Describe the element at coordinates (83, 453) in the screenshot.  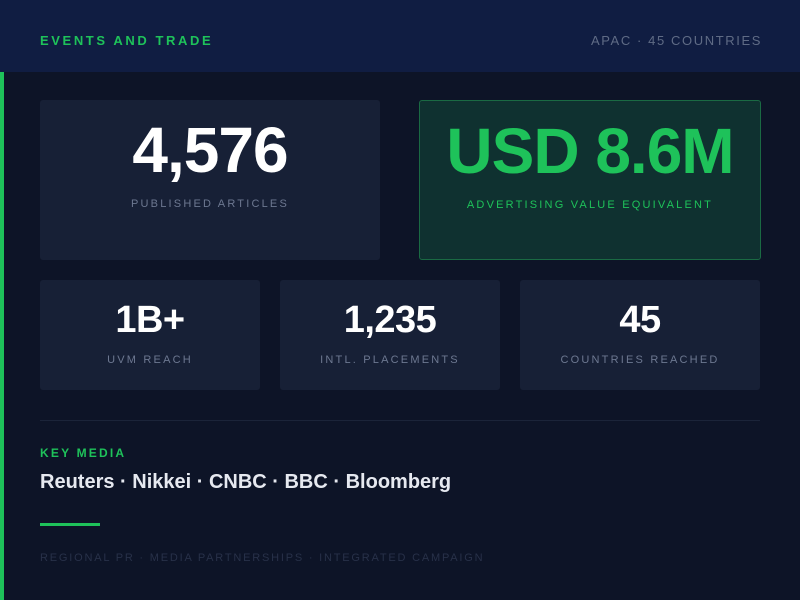
I see `key-media-label: KEY MEDIA` at that location.